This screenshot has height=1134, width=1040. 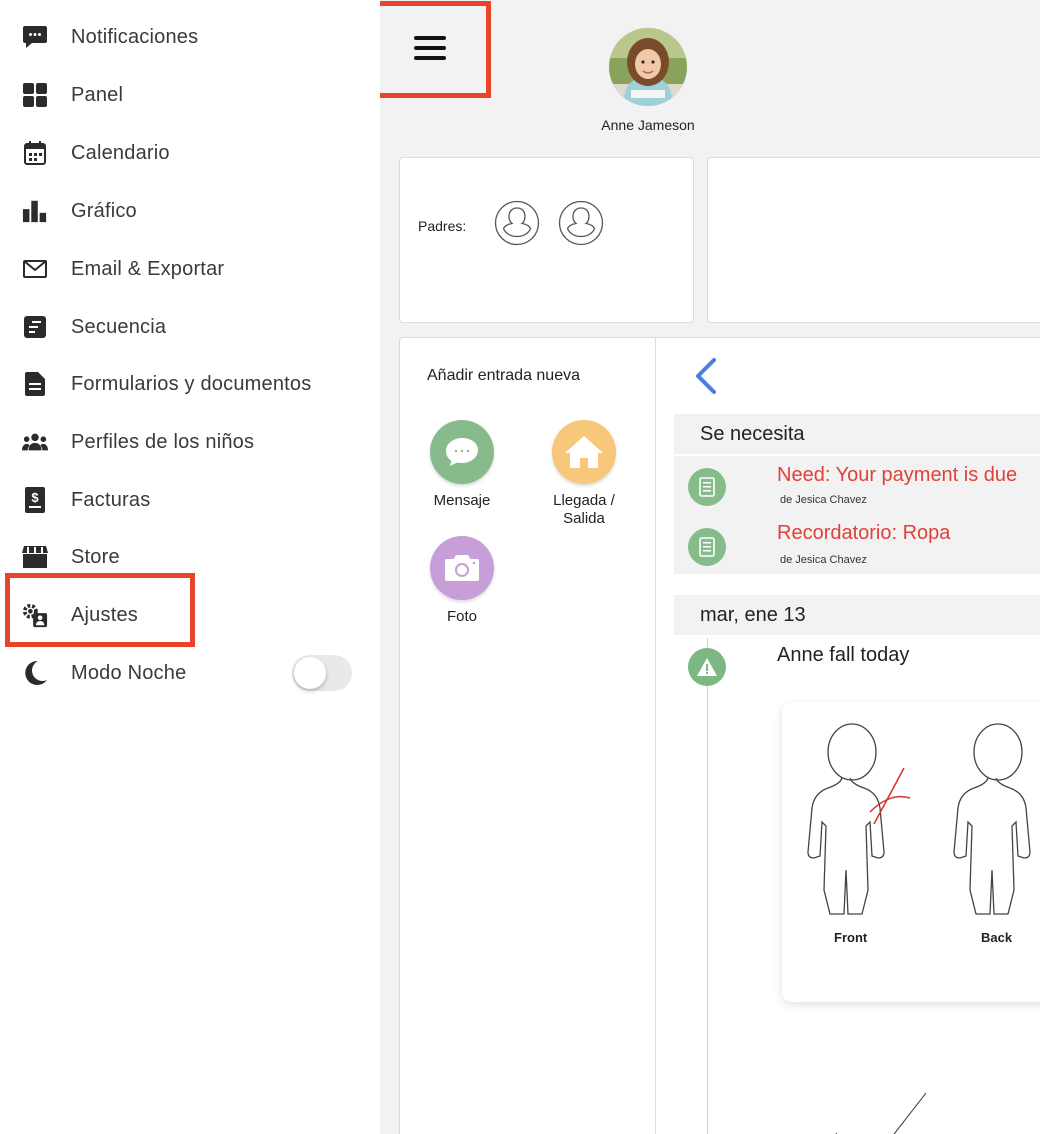 I want to click on body-front-label: Front, so click(x=851, y=937).